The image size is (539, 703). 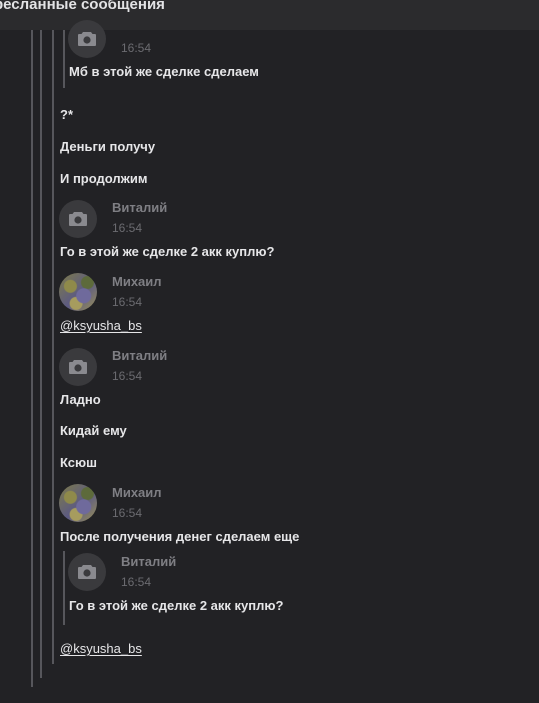 I want to click on message-text: Деньги получу, so click(x=108, y=146).